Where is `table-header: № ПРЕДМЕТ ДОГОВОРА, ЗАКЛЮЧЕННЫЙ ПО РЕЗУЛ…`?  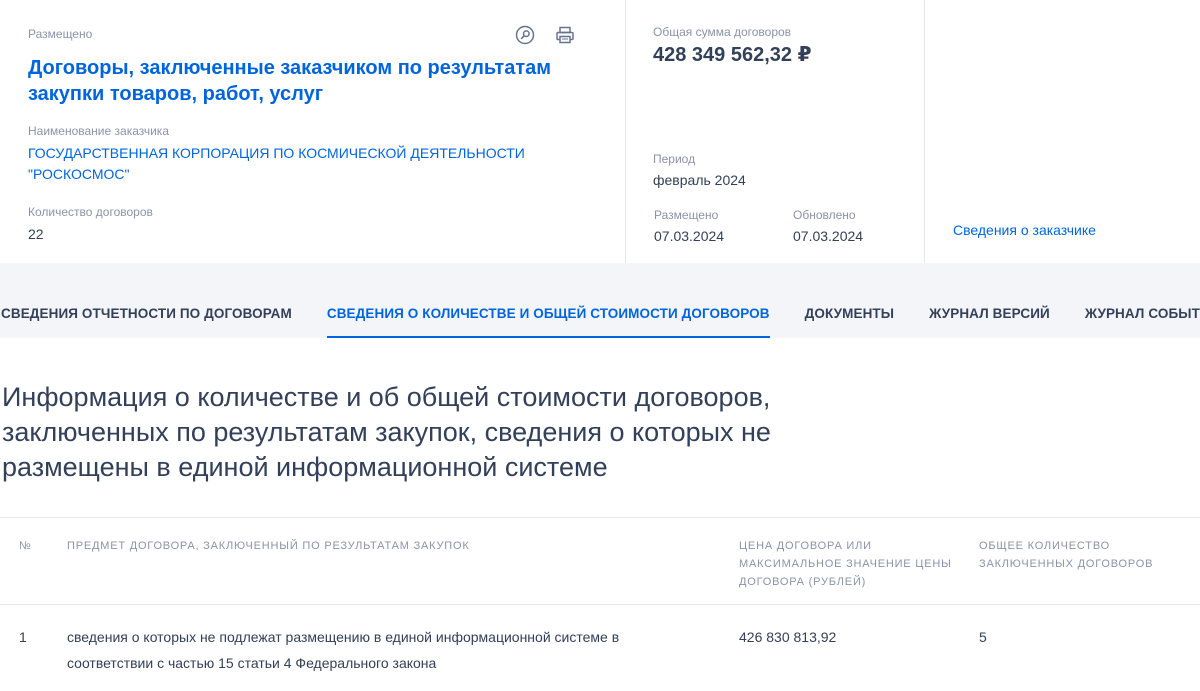 table-header: № ПРЕДМЕТ ДОГОВОРА, ЗАКЛЮЧЕННЫЙ ПО РЕЗУЛ… is located at coordinates (600, 561).